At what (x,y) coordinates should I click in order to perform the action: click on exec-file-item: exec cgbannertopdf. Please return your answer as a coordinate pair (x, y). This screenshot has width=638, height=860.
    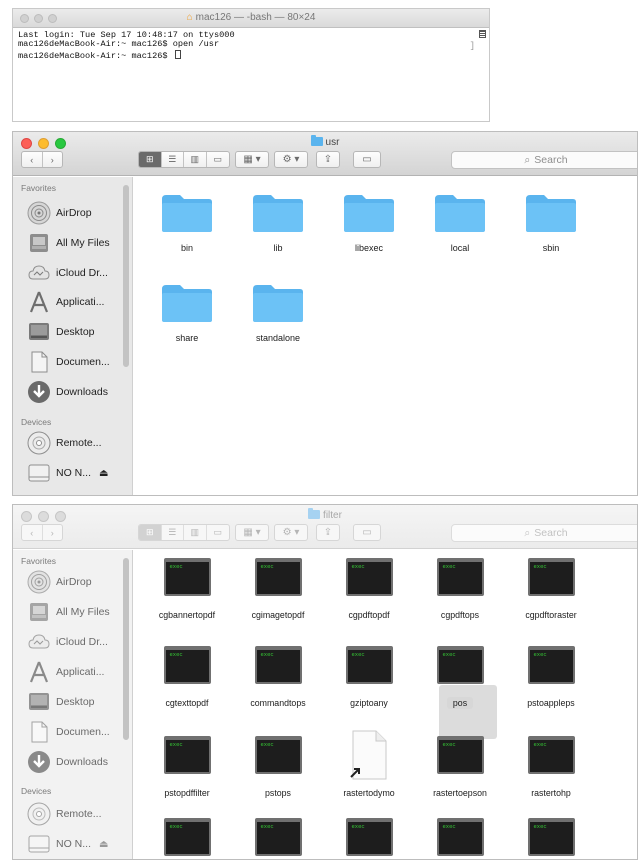
    Looking at the image, I should click on (187, 589).